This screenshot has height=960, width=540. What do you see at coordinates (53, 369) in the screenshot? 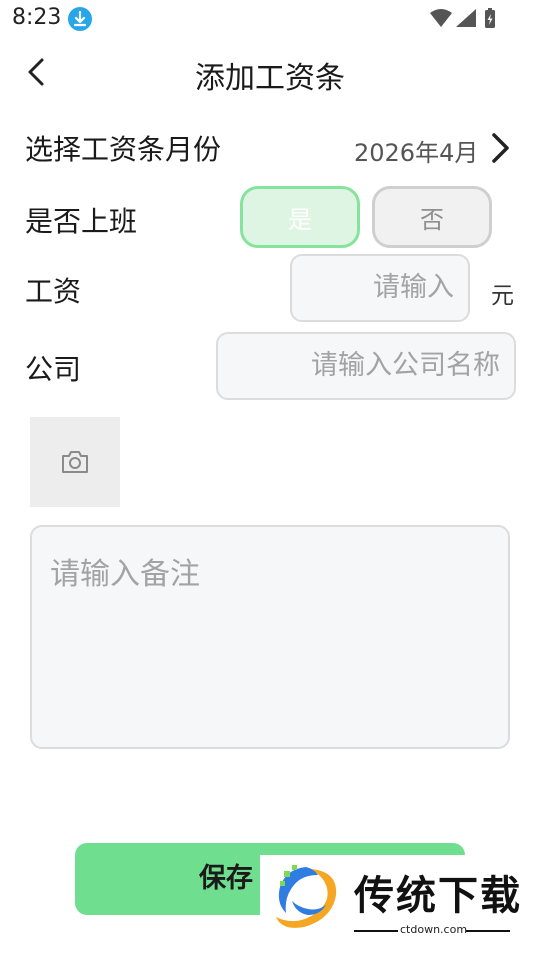
I see `company-label: 公司` at bounding box center [53, 369].